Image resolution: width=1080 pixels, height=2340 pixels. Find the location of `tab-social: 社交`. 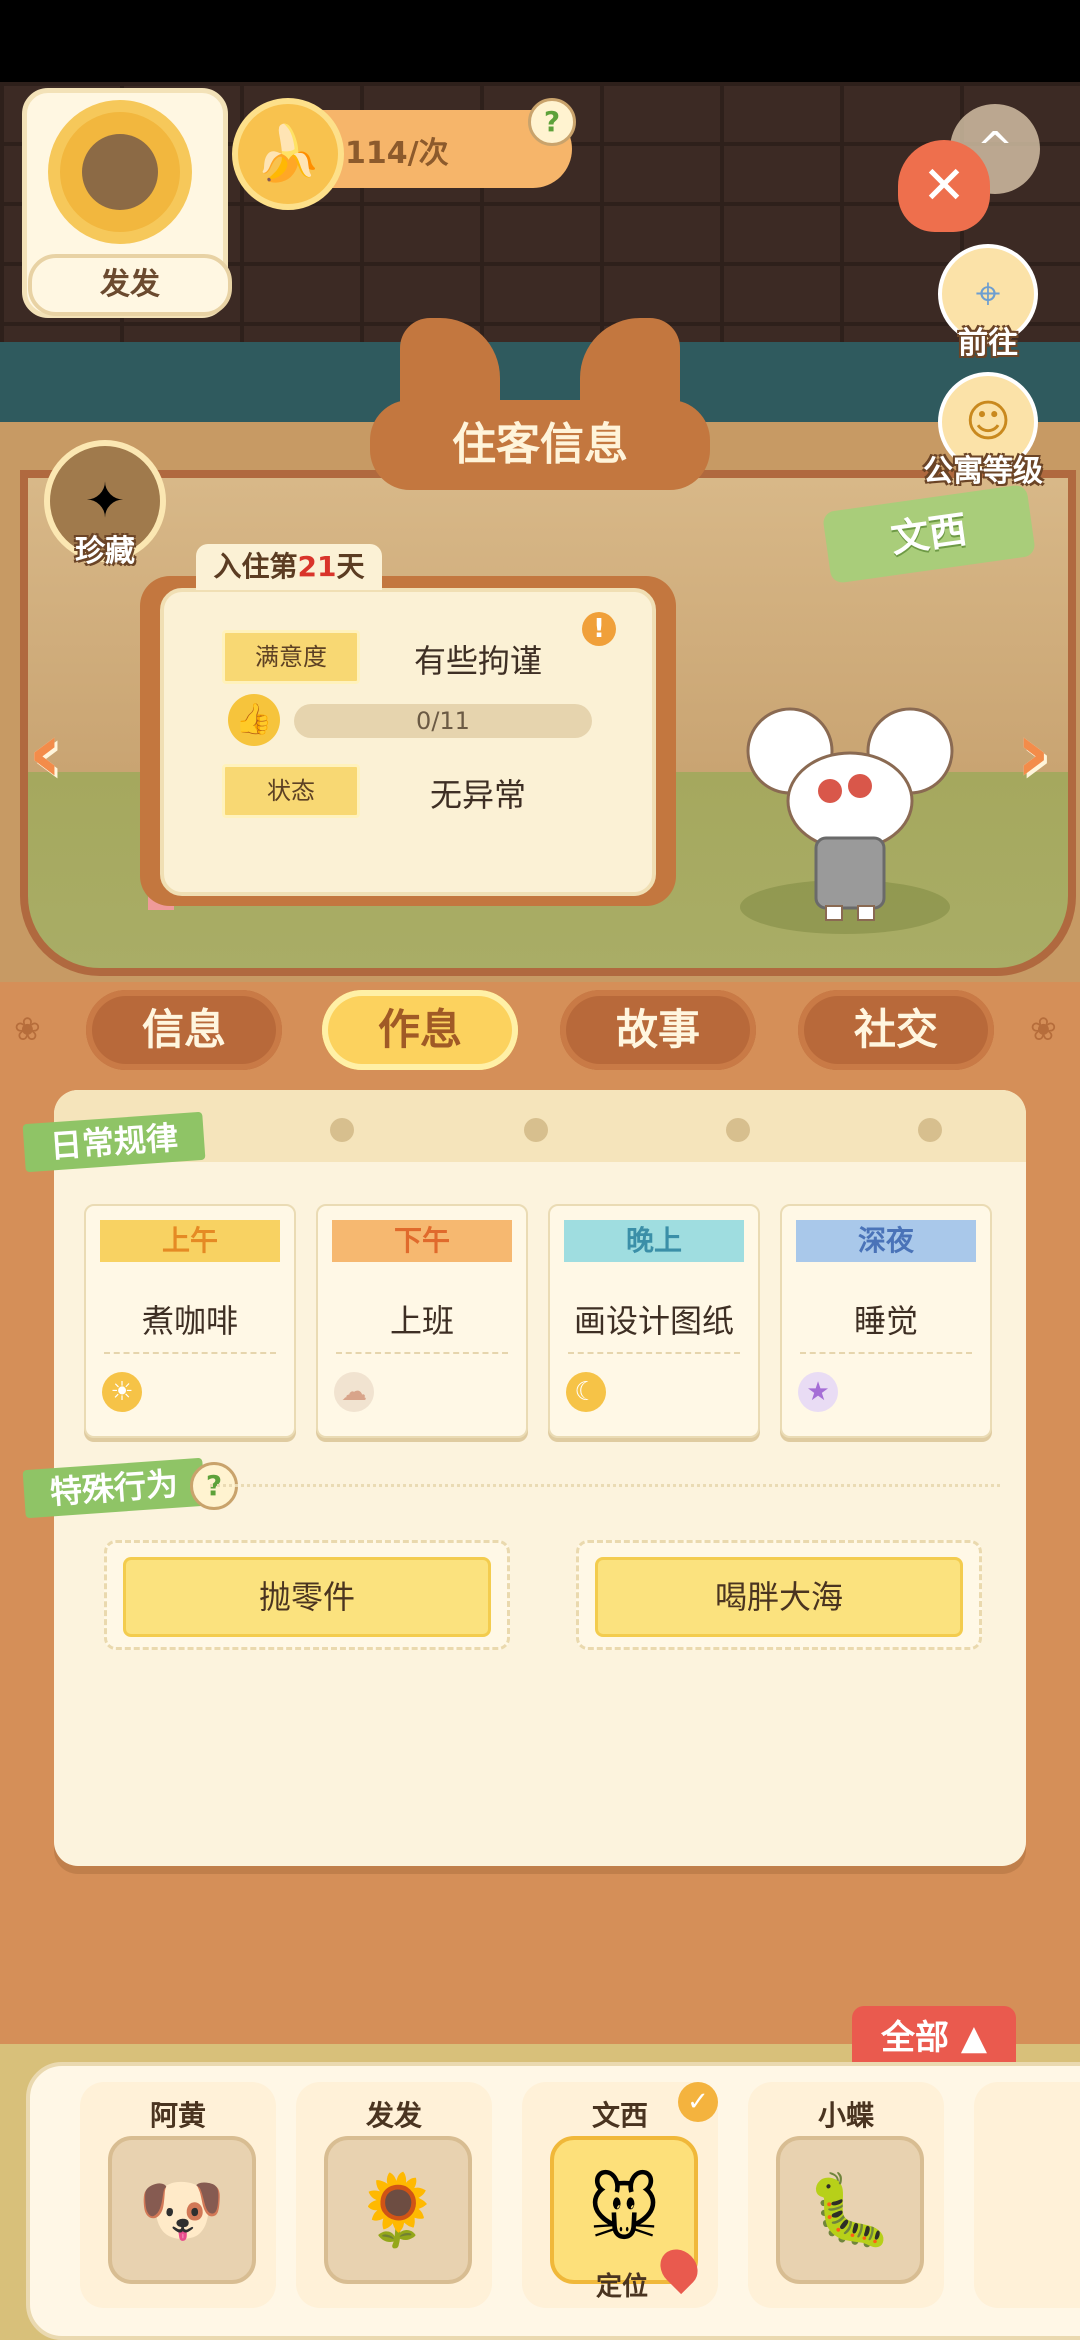

tab-social: 社交 is located at coordinates (896, 1030).